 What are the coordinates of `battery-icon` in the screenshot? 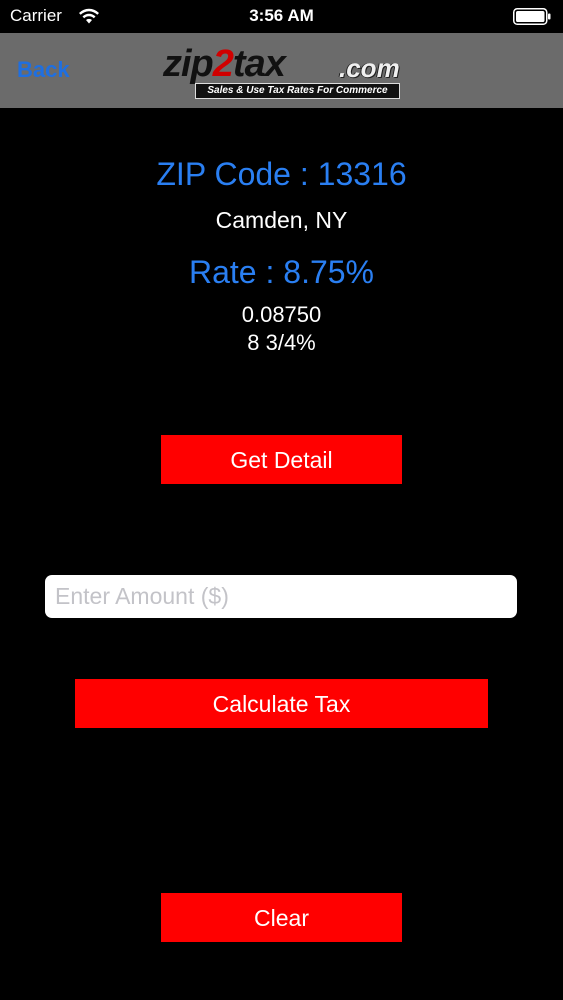 It's located at (532, 16).